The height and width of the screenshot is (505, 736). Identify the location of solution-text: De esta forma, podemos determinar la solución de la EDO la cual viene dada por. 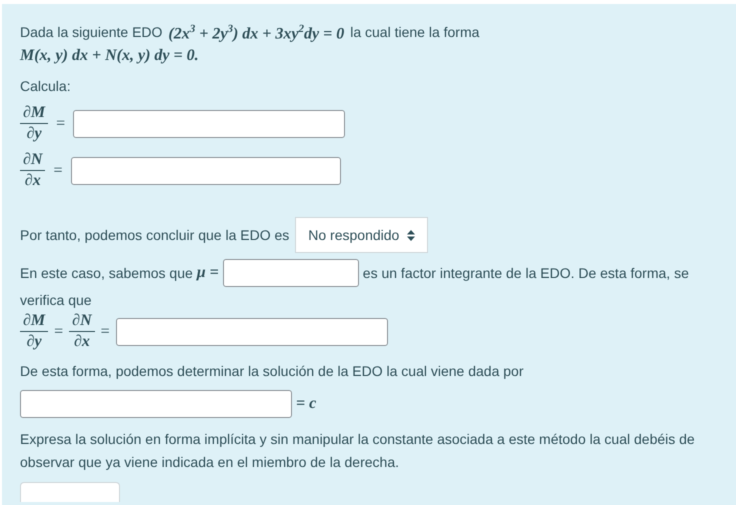
(272, 372).